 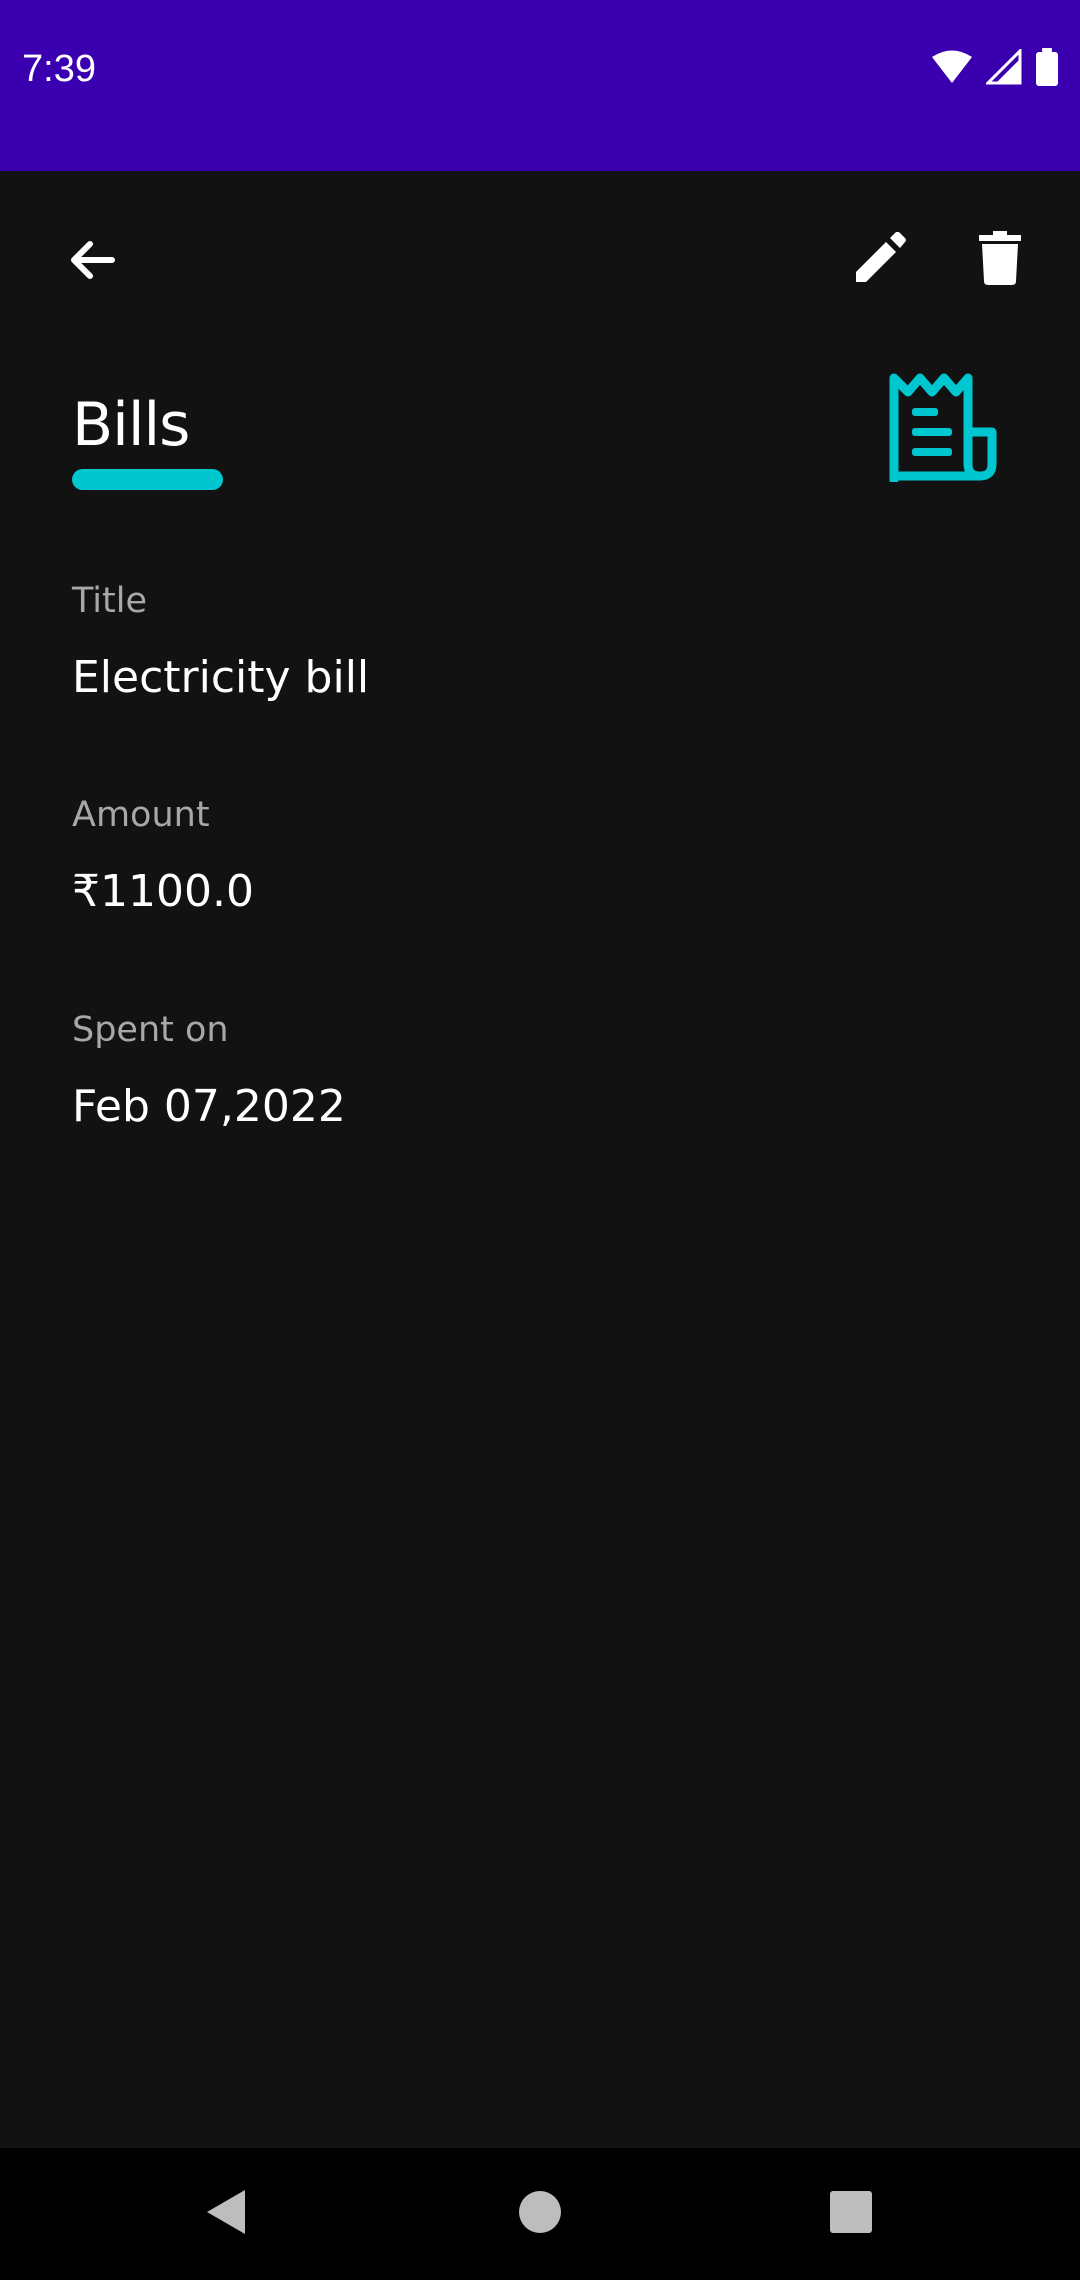 I want to click on nav-back-button, so click(x=227, y=2214).